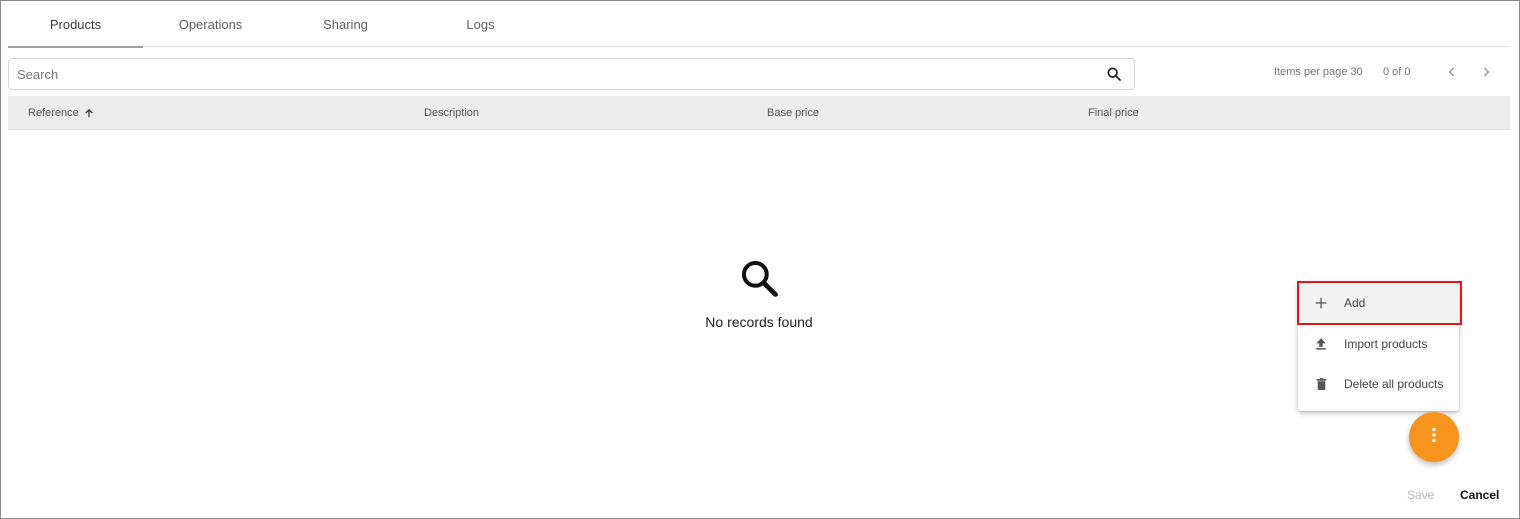 The width and height of the screenshot is (1520, 519). Describe the element at coordinates (1321, 384) in the screenshot. I see `trash-icon` at that location.